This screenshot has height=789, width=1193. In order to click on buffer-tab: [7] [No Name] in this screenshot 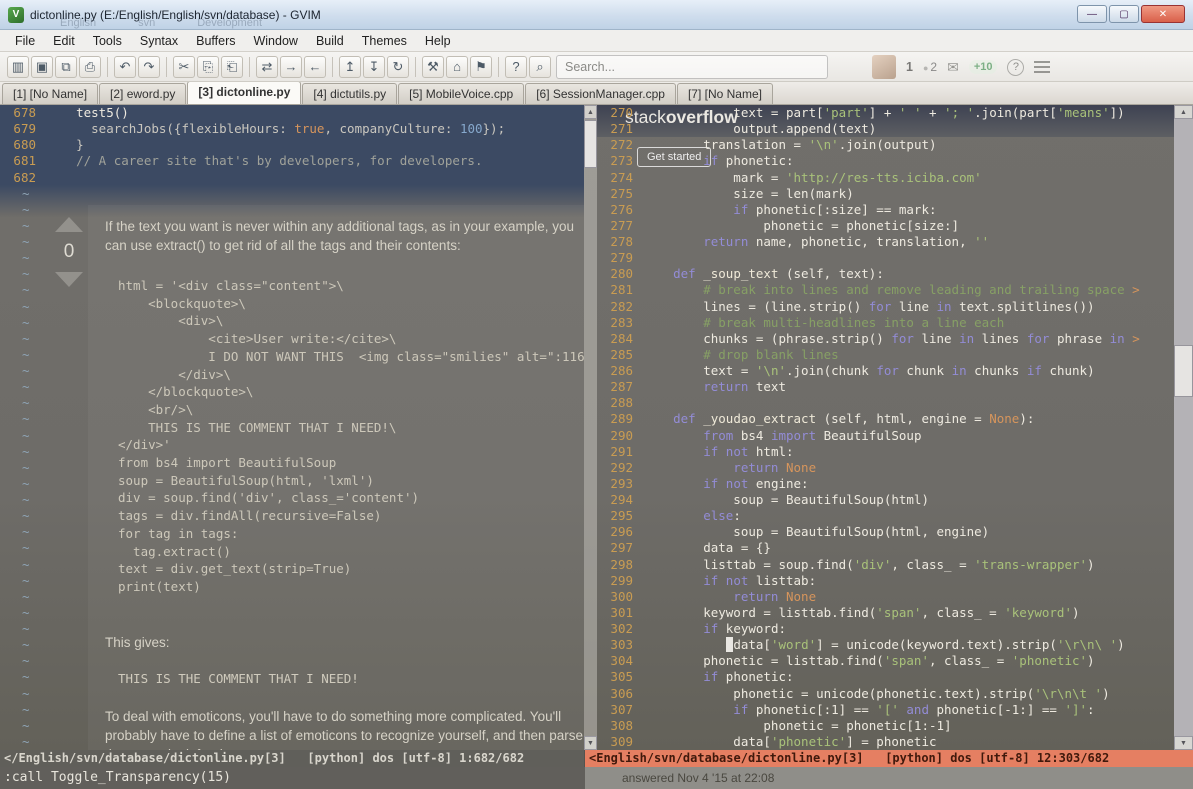, I will do `click(724, 93)`.